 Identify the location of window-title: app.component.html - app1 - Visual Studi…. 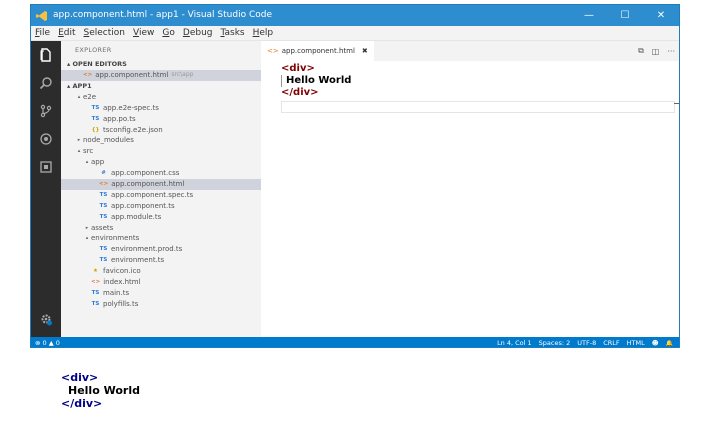
(162, 15).